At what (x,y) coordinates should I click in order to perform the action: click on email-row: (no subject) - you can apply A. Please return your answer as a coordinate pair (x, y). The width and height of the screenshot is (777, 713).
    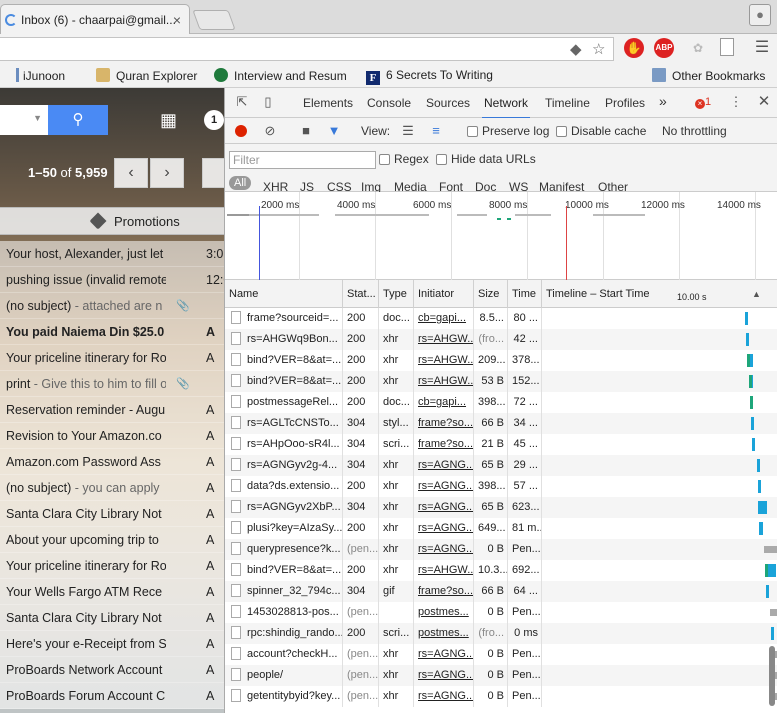
    Looking at the image, I should click on (112, 488).